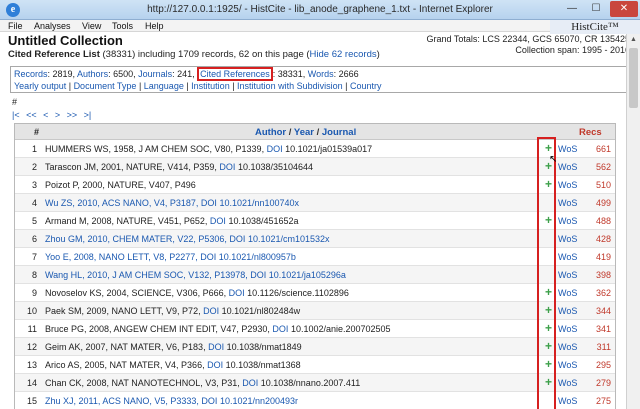 The image size is (640, 409). I want to click on histcite-logo: HistCite™, so click(595, 27).